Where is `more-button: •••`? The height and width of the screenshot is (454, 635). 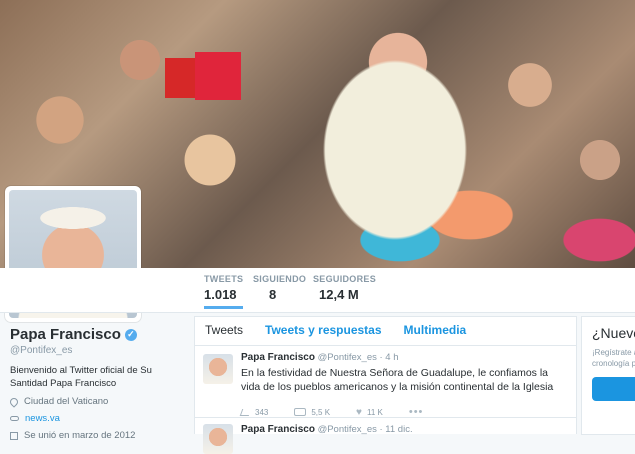
more-button: ••• is located at coordinates (416, 412).